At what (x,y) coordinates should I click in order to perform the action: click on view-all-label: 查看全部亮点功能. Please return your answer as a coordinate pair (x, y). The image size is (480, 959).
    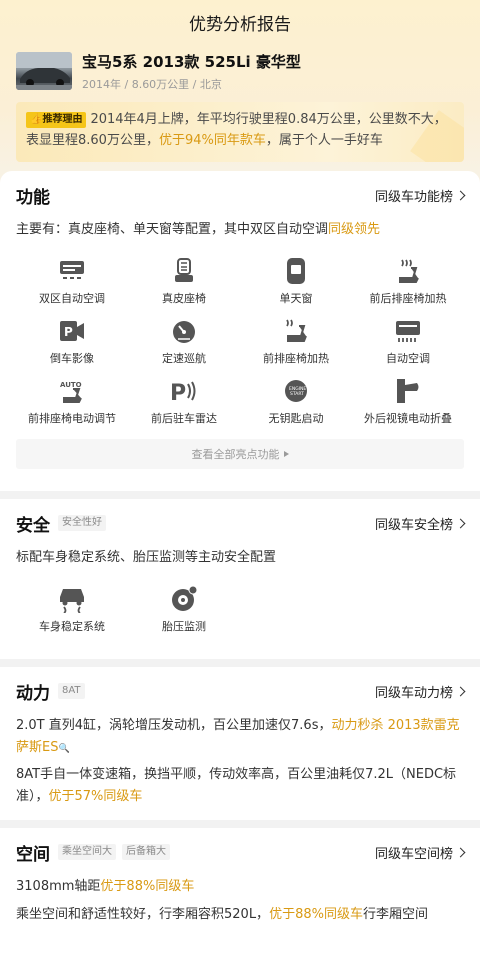
    Looking at the image, I should click on (235, 454).